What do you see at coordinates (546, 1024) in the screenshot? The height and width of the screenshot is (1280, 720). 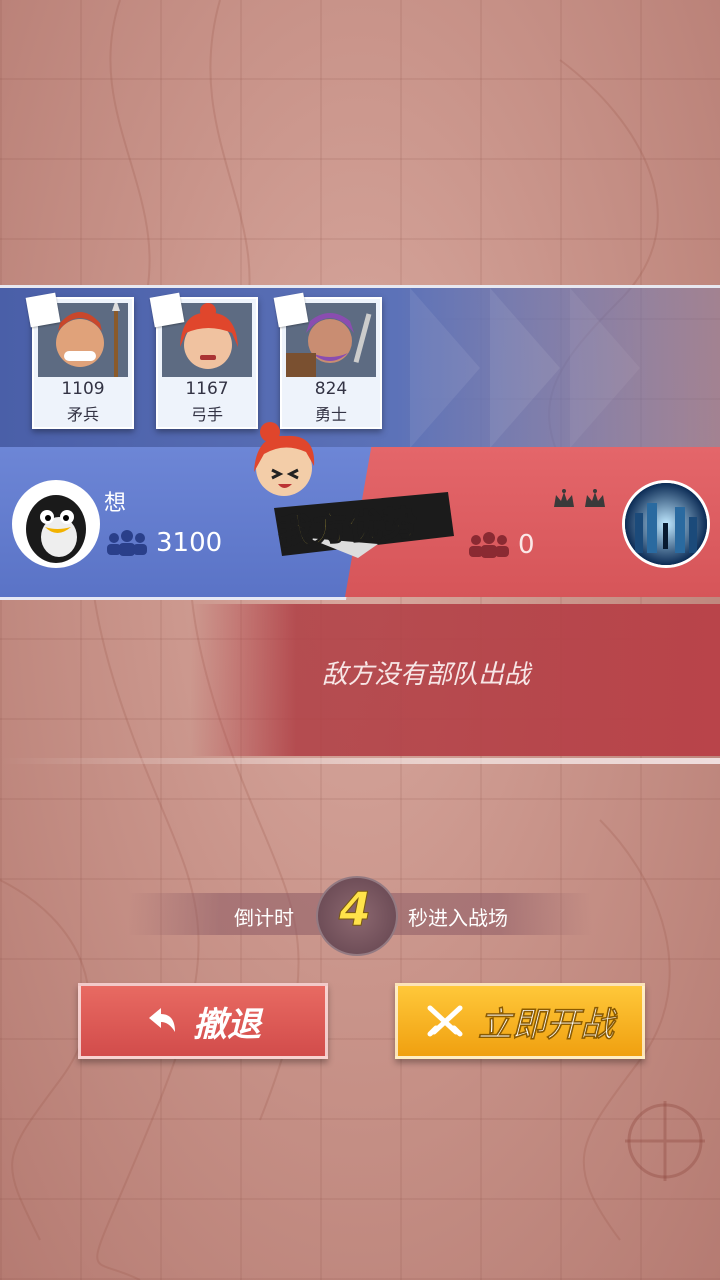 I see `fight-now-label: 立即开战` at bounding box center [546, 1024].